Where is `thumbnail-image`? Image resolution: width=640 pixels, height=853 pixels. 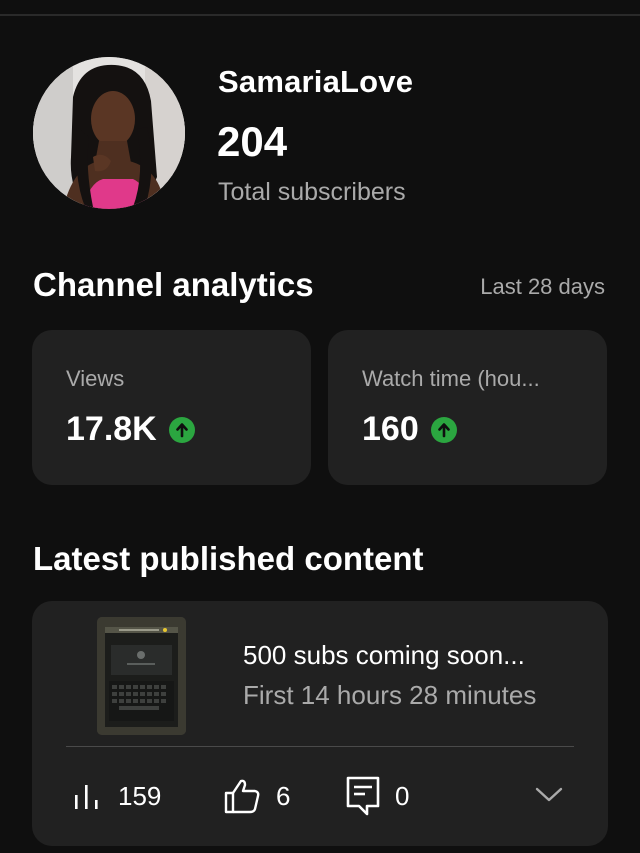
thumbnail-image is located at coordinates (141, 676).